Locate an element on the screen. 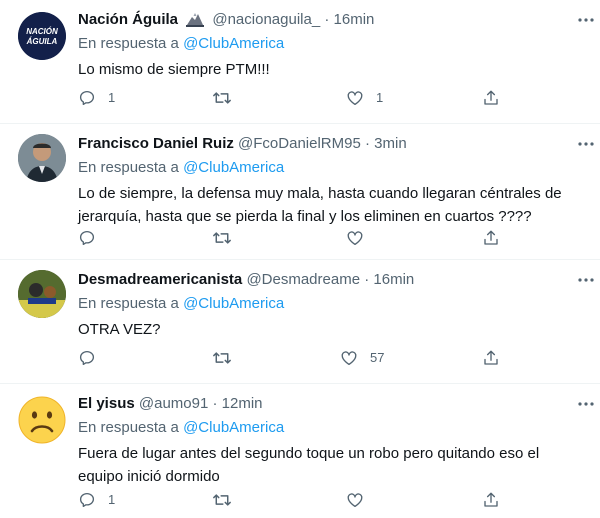 The height and width of the screenshot is (518, 600). svg-text: NACIÓN is located at coordinates (42, 31).